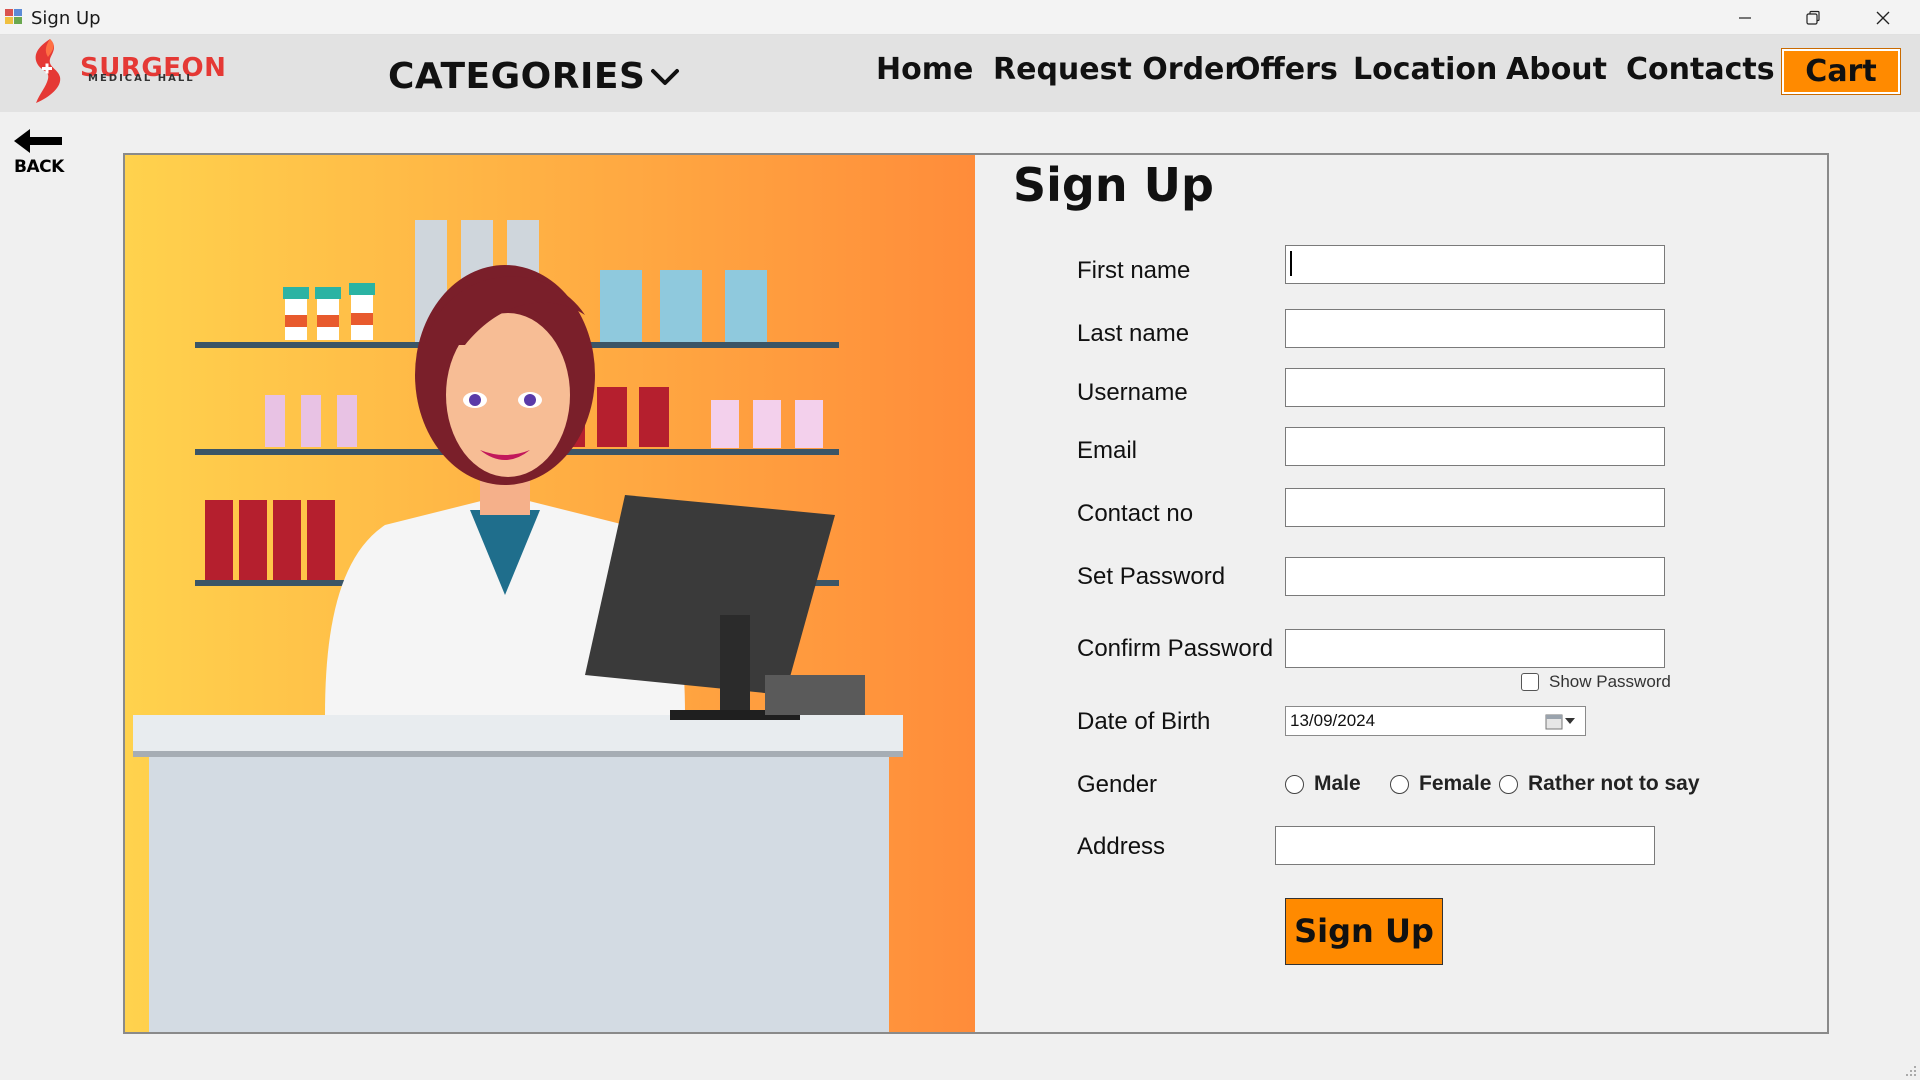 This screenshot has width=1920, height=1080. What do you see at coordinates (924, 69) in the screenshot?
I see `nav-home: Home` at bounding box center [924, 69].